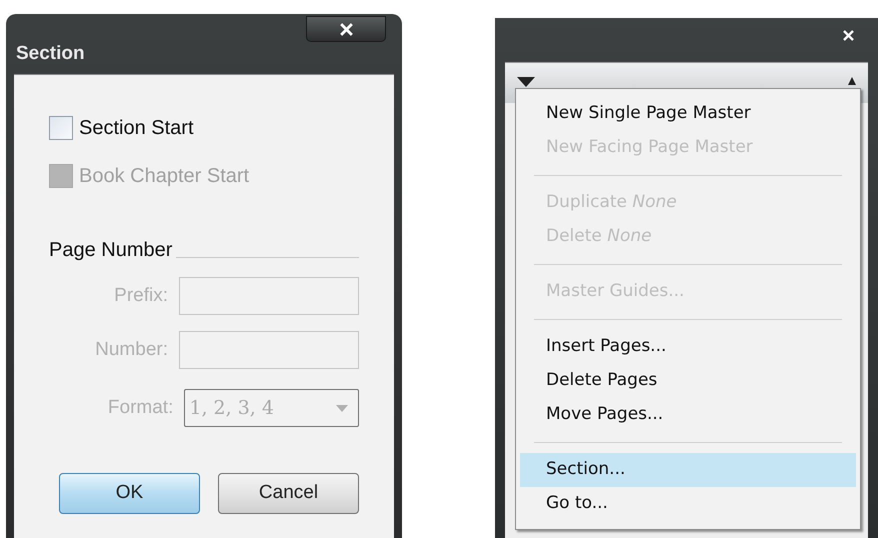  Describe the element at coordinates (231, 408) in the screenshot. I see `dropdown-value: 1, 2, 3, 4` at that location.